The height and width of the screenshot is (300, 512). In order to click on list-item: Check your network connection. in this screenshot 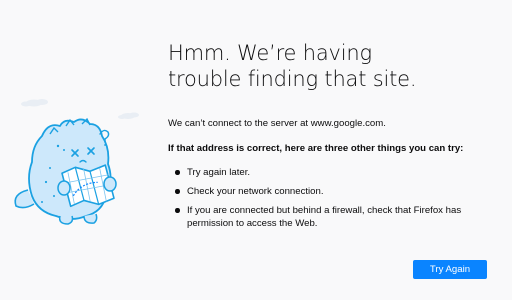, I will do `click(336, 191)`.